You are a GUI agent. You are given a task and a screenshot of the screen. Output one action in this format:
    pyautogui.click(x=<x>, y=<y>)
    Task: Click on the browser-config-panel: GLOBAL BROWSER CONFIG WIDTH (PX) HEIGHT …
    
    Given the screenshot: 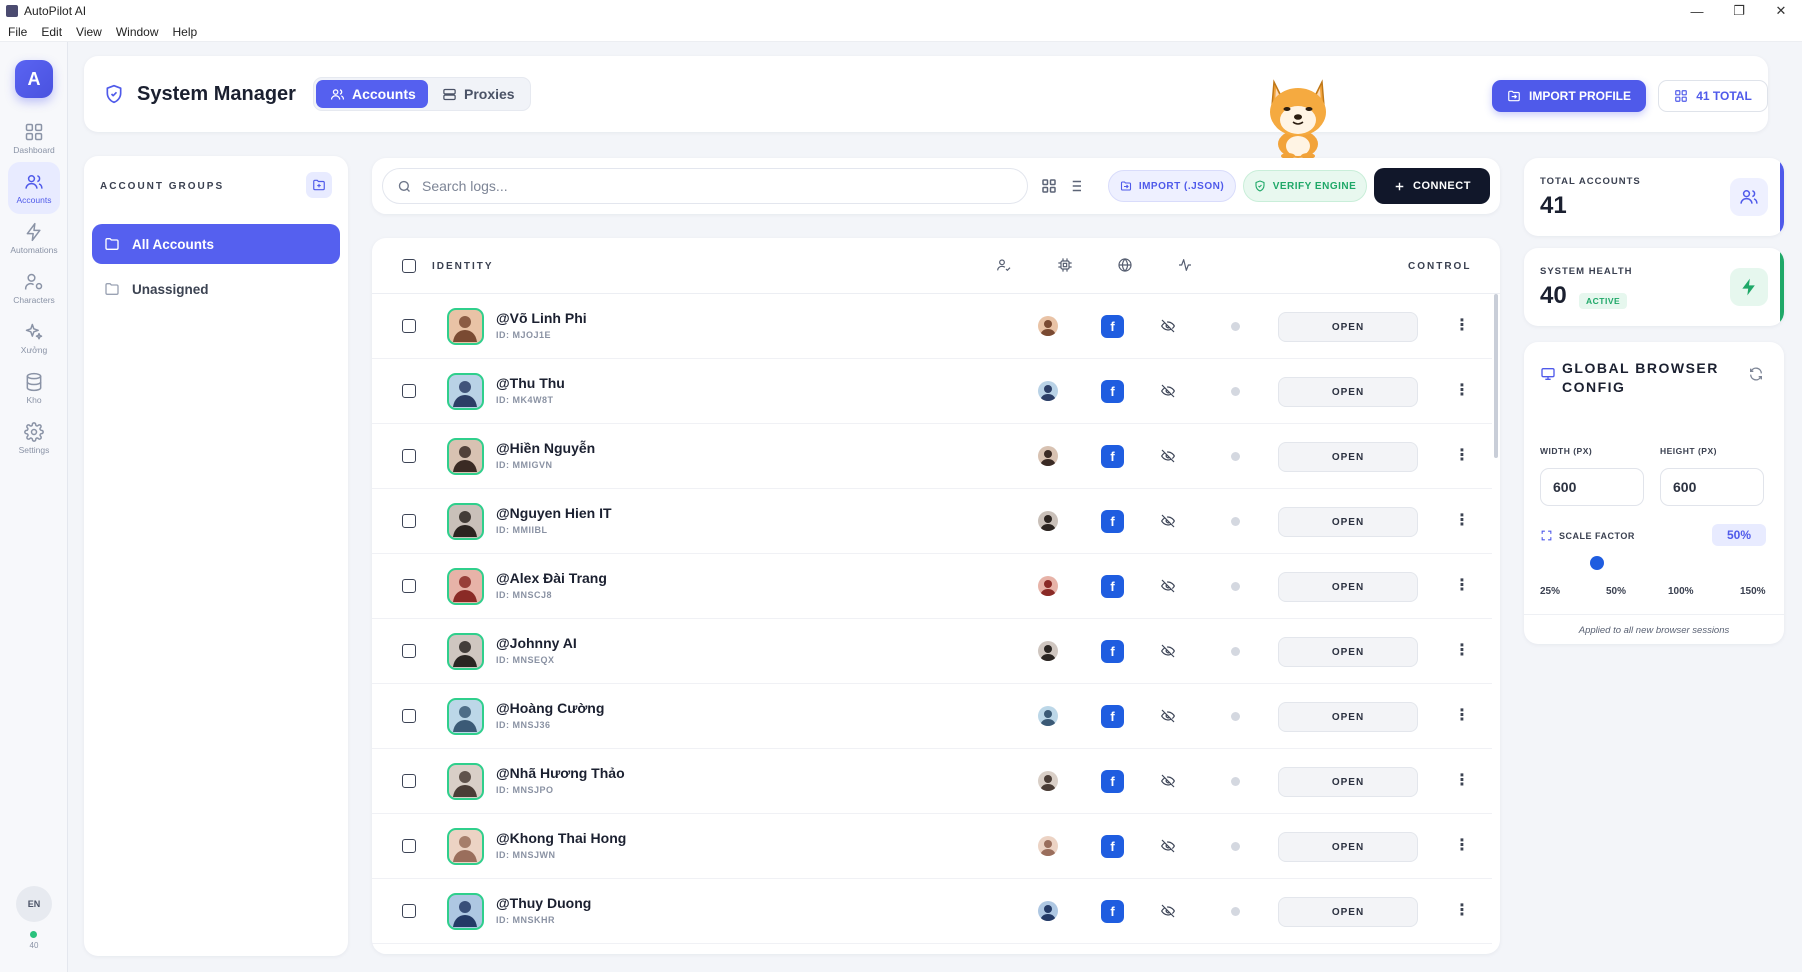 What is the action you would take?
    pyautogui.click(x=1654, y=493)
    